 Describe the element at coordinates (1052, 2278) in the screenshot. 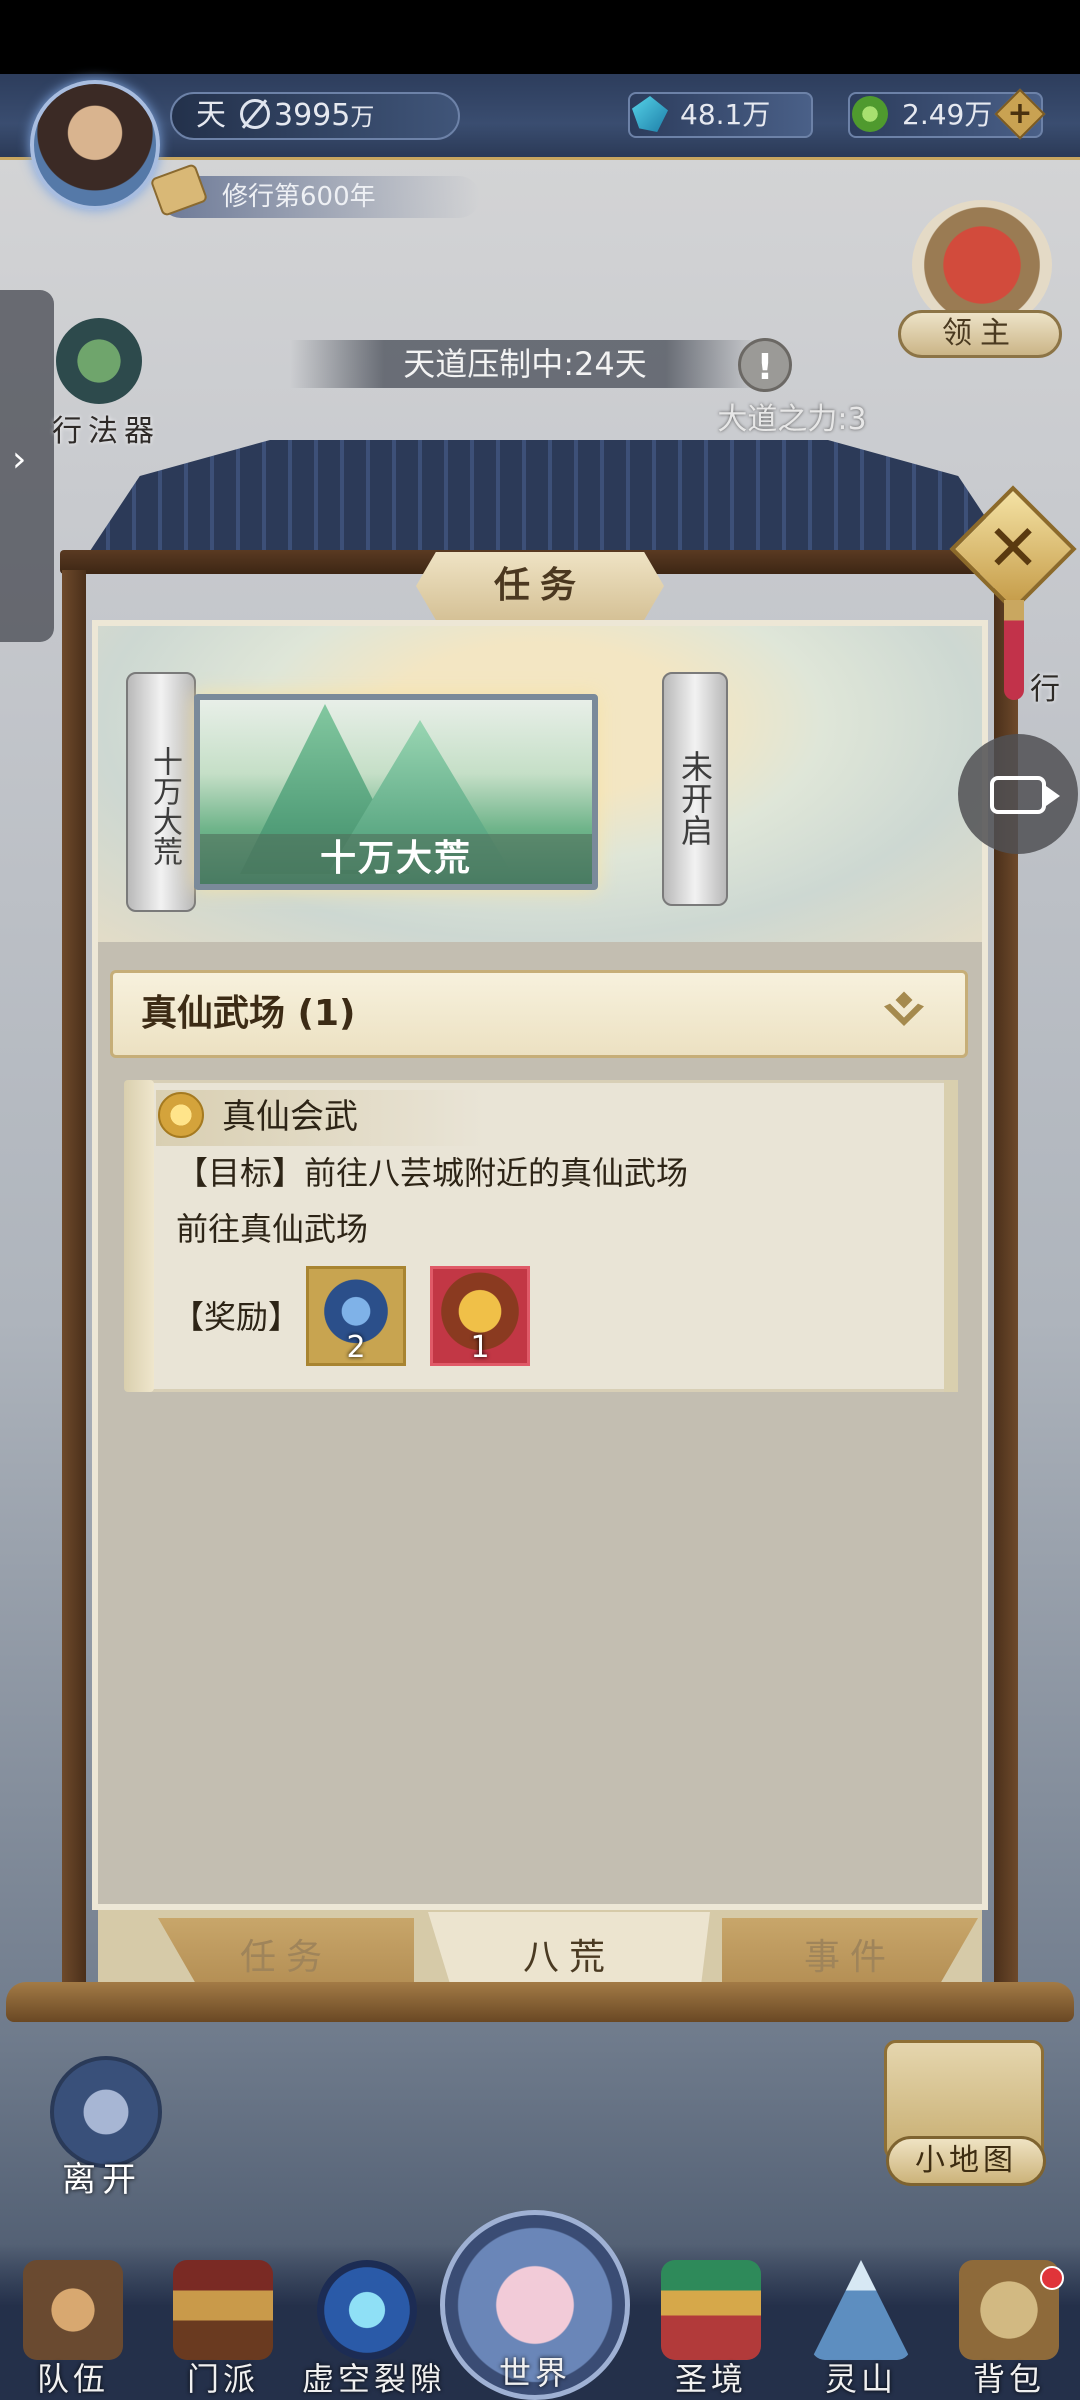

I see `notification-badge` at that location.